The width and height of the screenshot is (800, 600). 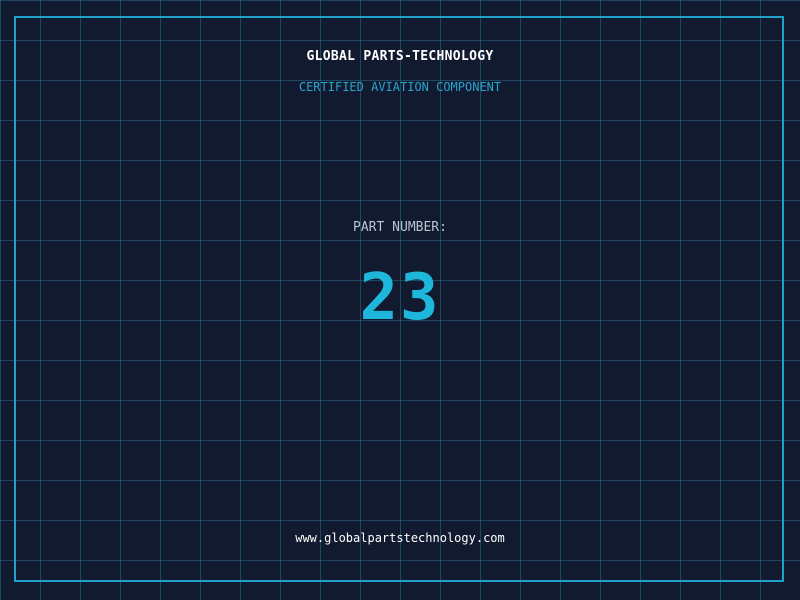 What do you see at coordinates (400, 87) in the screenshot?
I see `tagline: CERTIFIED AVIATION COMPONENT` at bounding box center [400, 87].